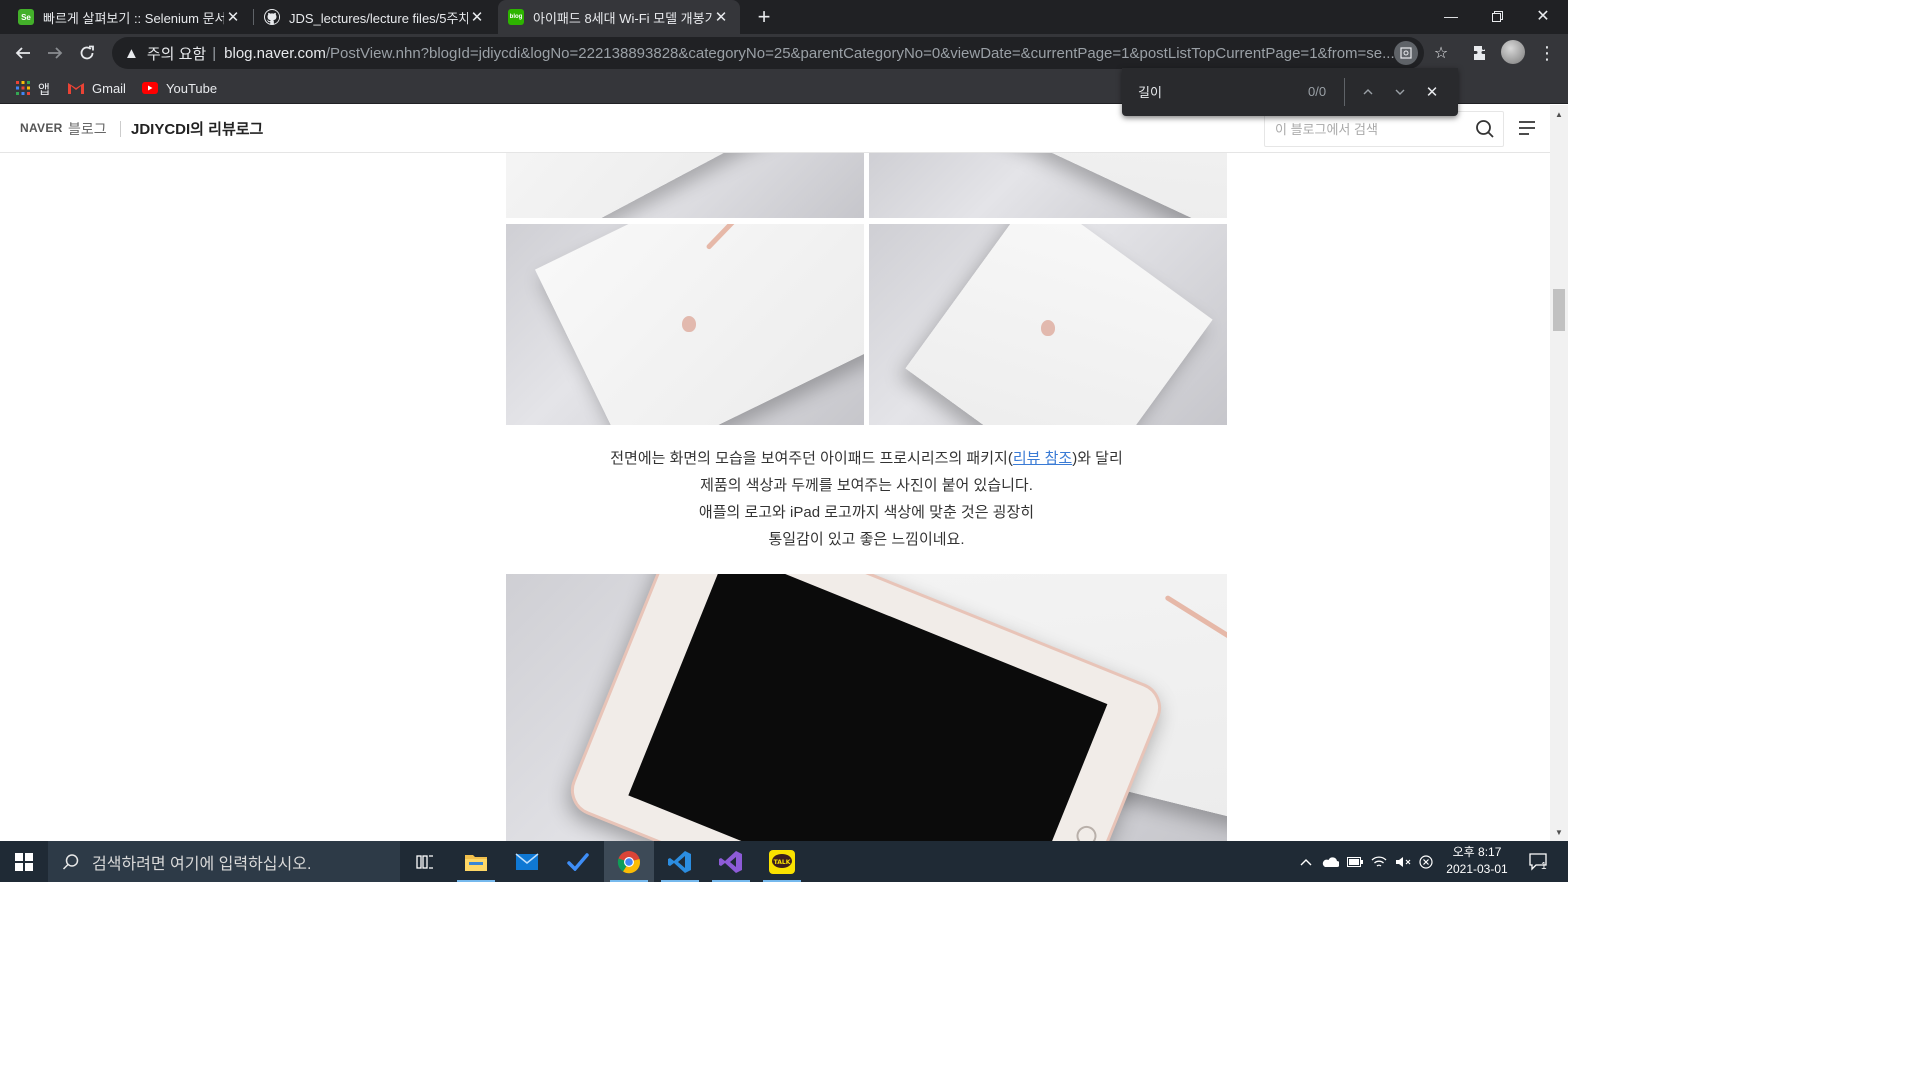  Describe the element at coordinates (1344, 92) in the screenshot. I see `find-divider` at that location.